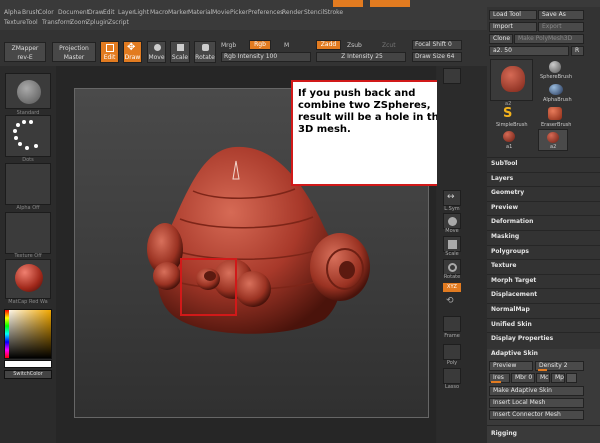 The height and width of the screenshot is (443, 600). What do you see at coordinates (361, 57) in the screenshot?
I see `z-intensity-slider: Z Intensity 25` at bounding box center [361, 57].